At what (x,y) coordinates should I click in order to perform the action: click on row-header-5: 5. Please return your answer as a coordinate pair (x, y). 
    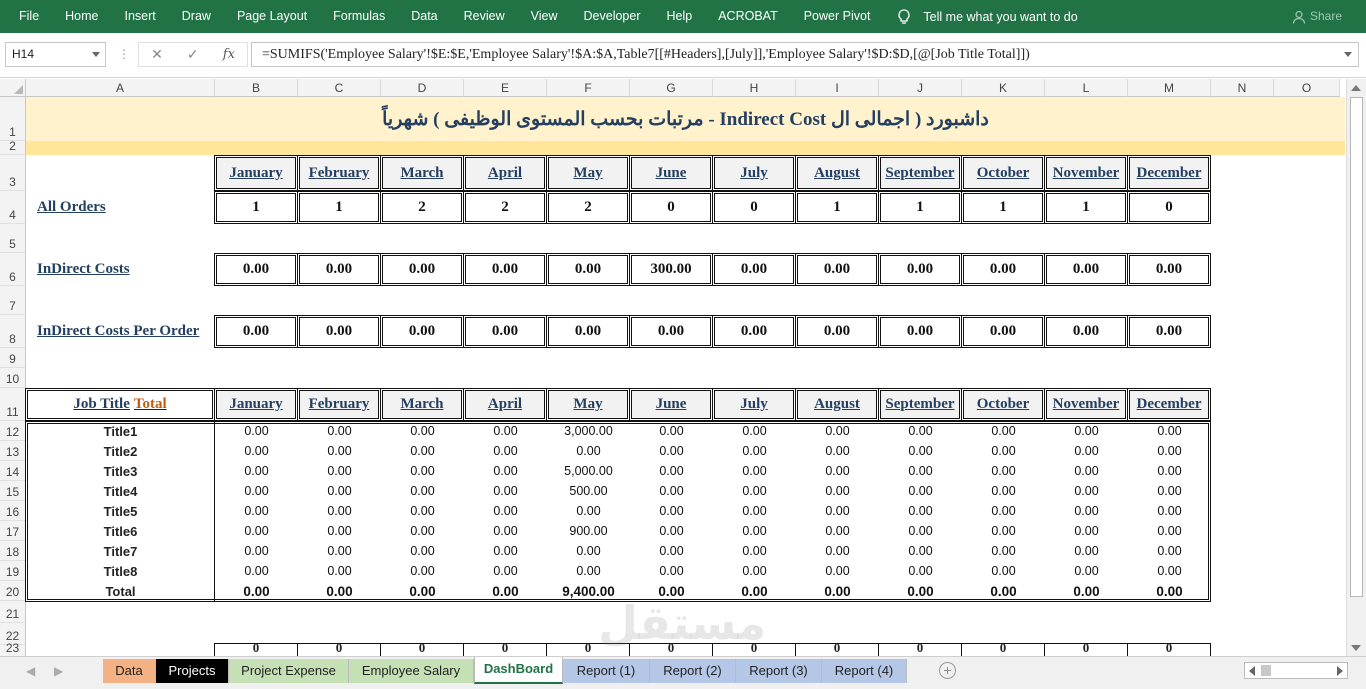
    Looking at the image, I should click on (13, 238).